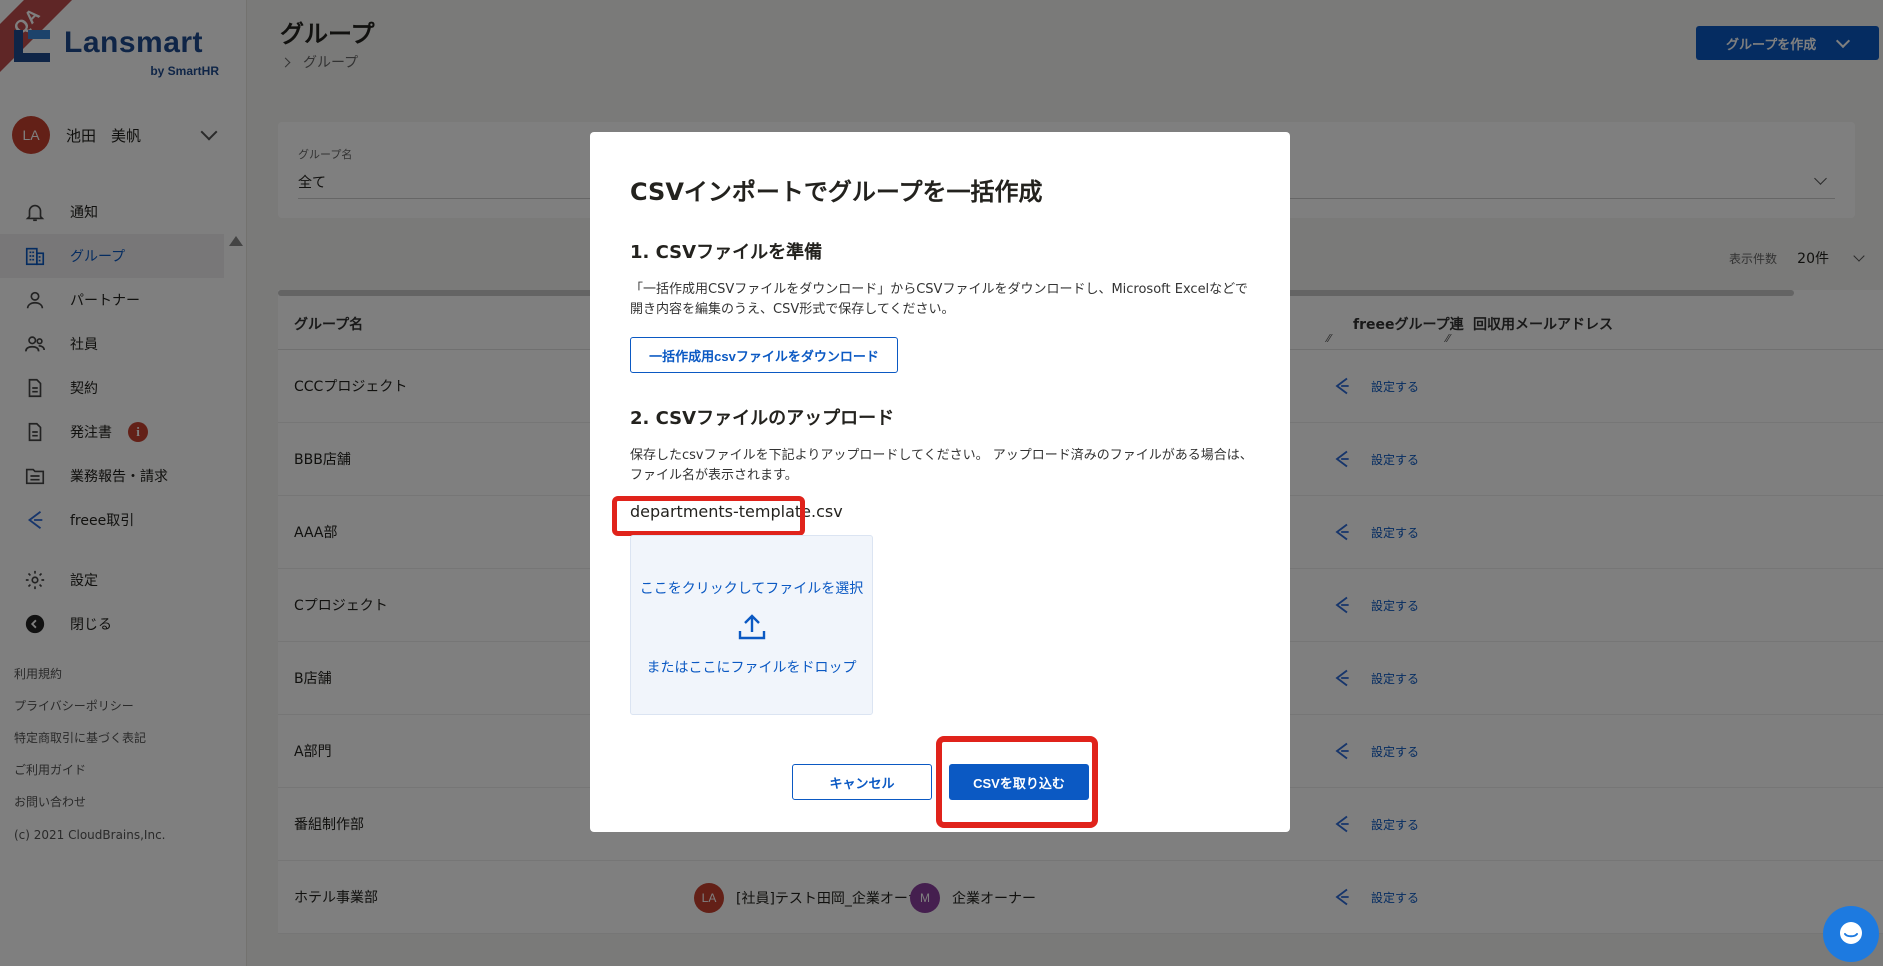 The image size is (1883, 966). I want to click on upload-icon, so click(752, 627).